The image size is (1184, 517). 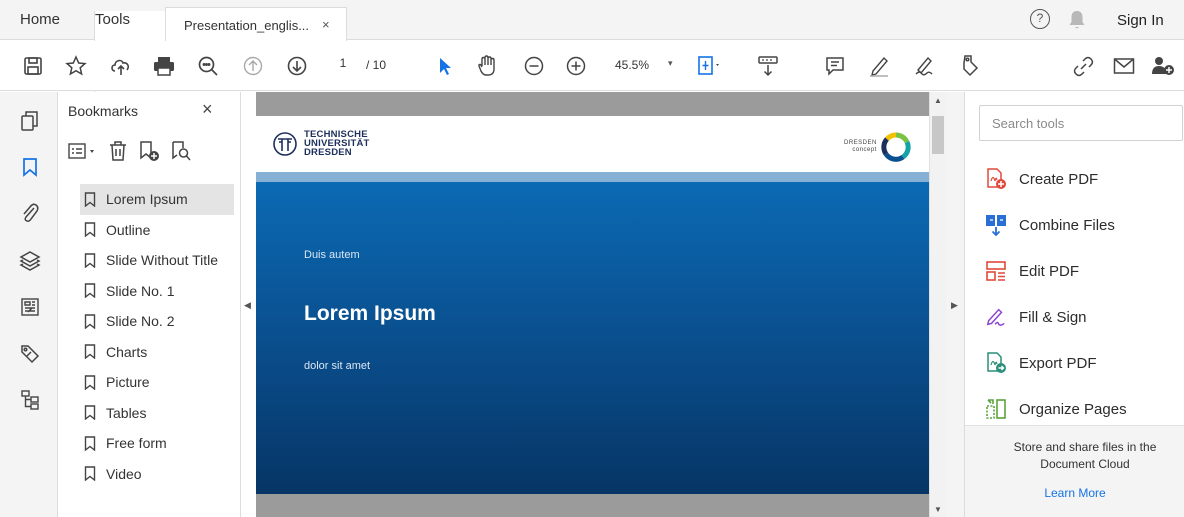 I want to click on bookmark-item: Video, so click(x=157, y=474).